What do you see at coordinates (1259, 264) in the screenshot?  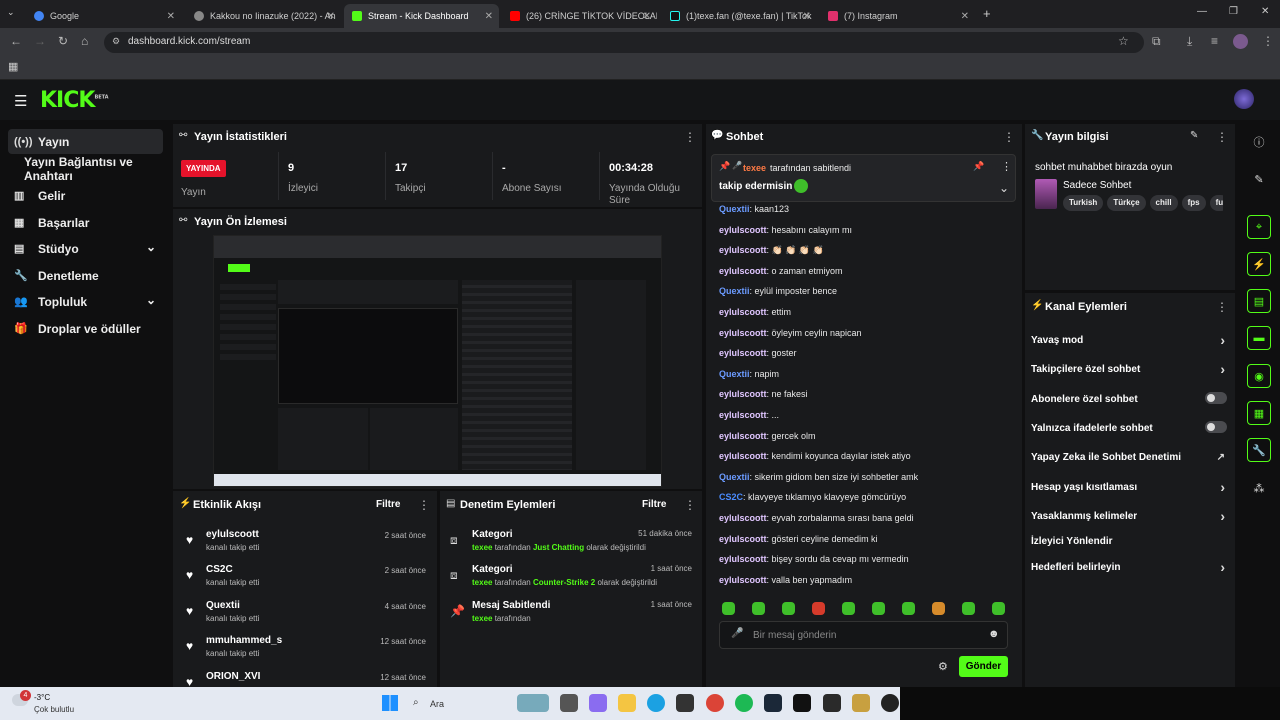 I see `lightning-icon: ⚡` at bounding box center [1259, 264].